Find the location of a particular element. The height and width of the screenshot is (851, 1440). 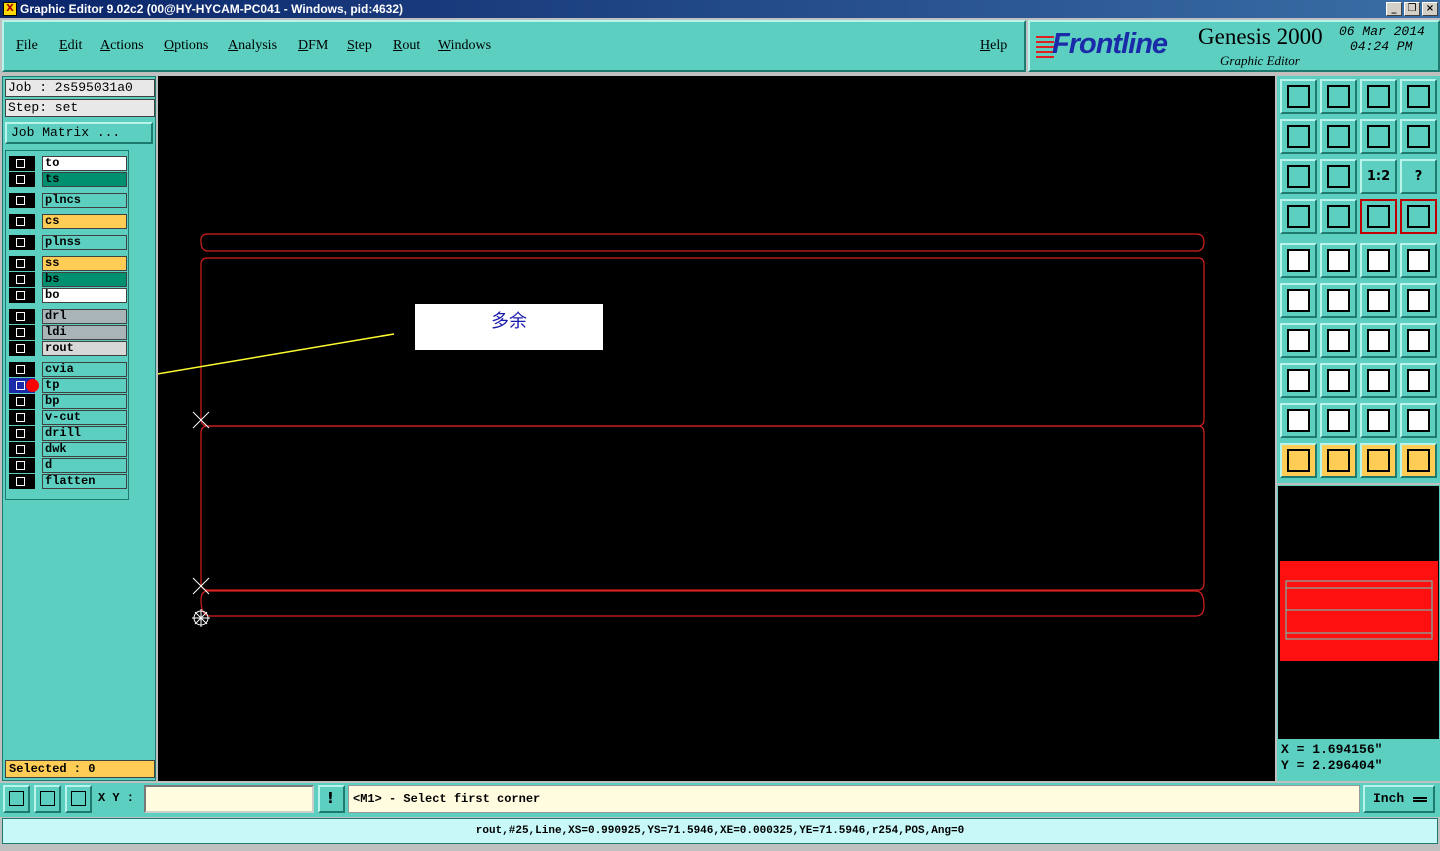

layer-name: ts is located at coordinates (84, 179).